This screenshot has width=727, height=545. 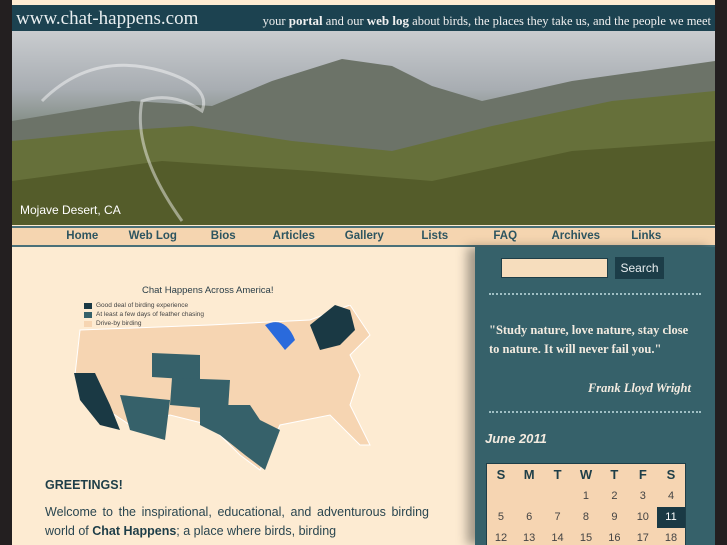 I want to click on nav-gallery: Gallery, so click(x=364, y=236).